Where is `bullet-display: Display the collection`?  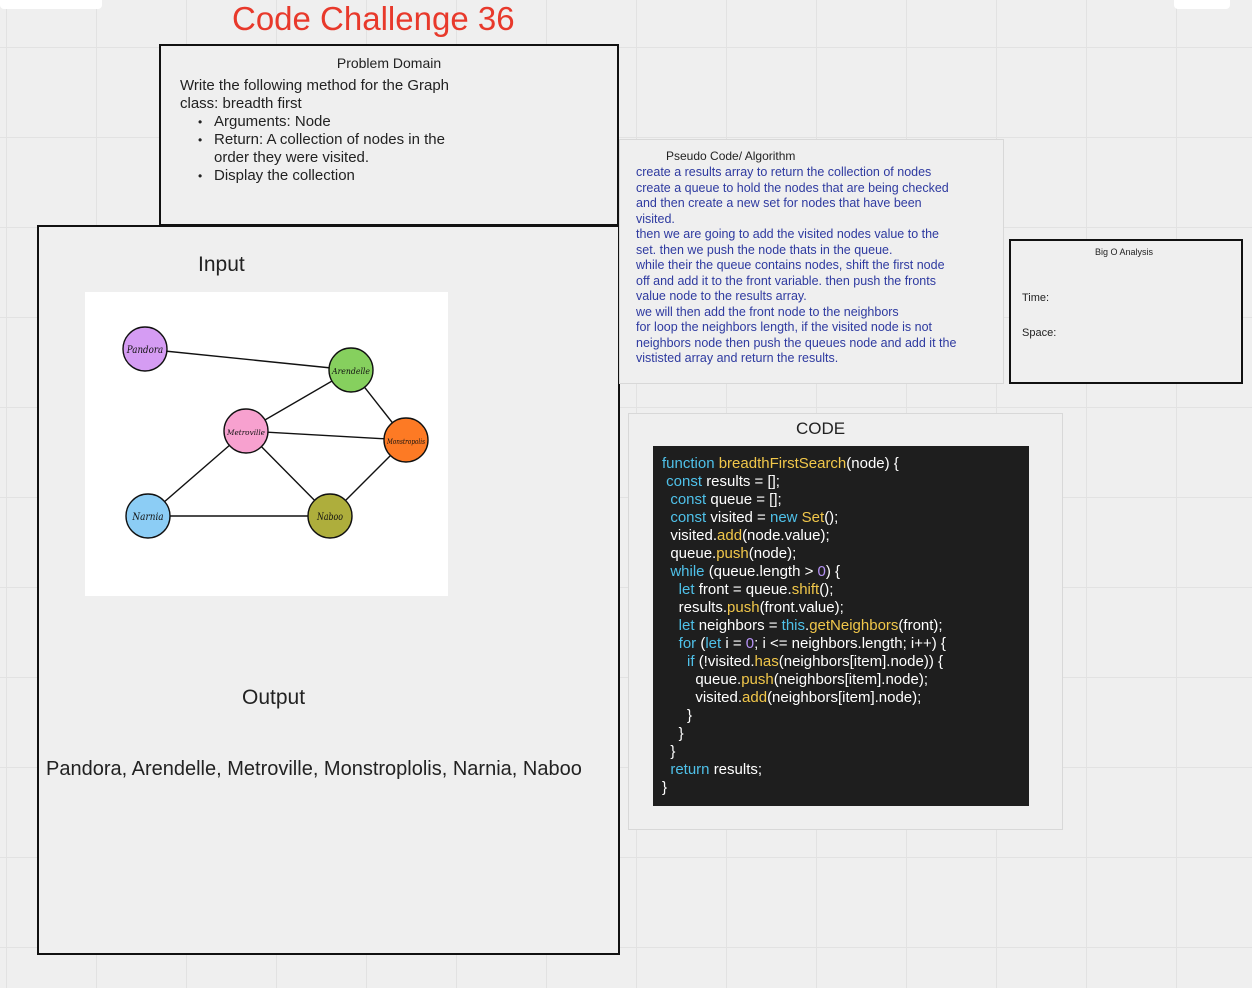 bullet-display: Display the collection is located at coordinates (339, 176).